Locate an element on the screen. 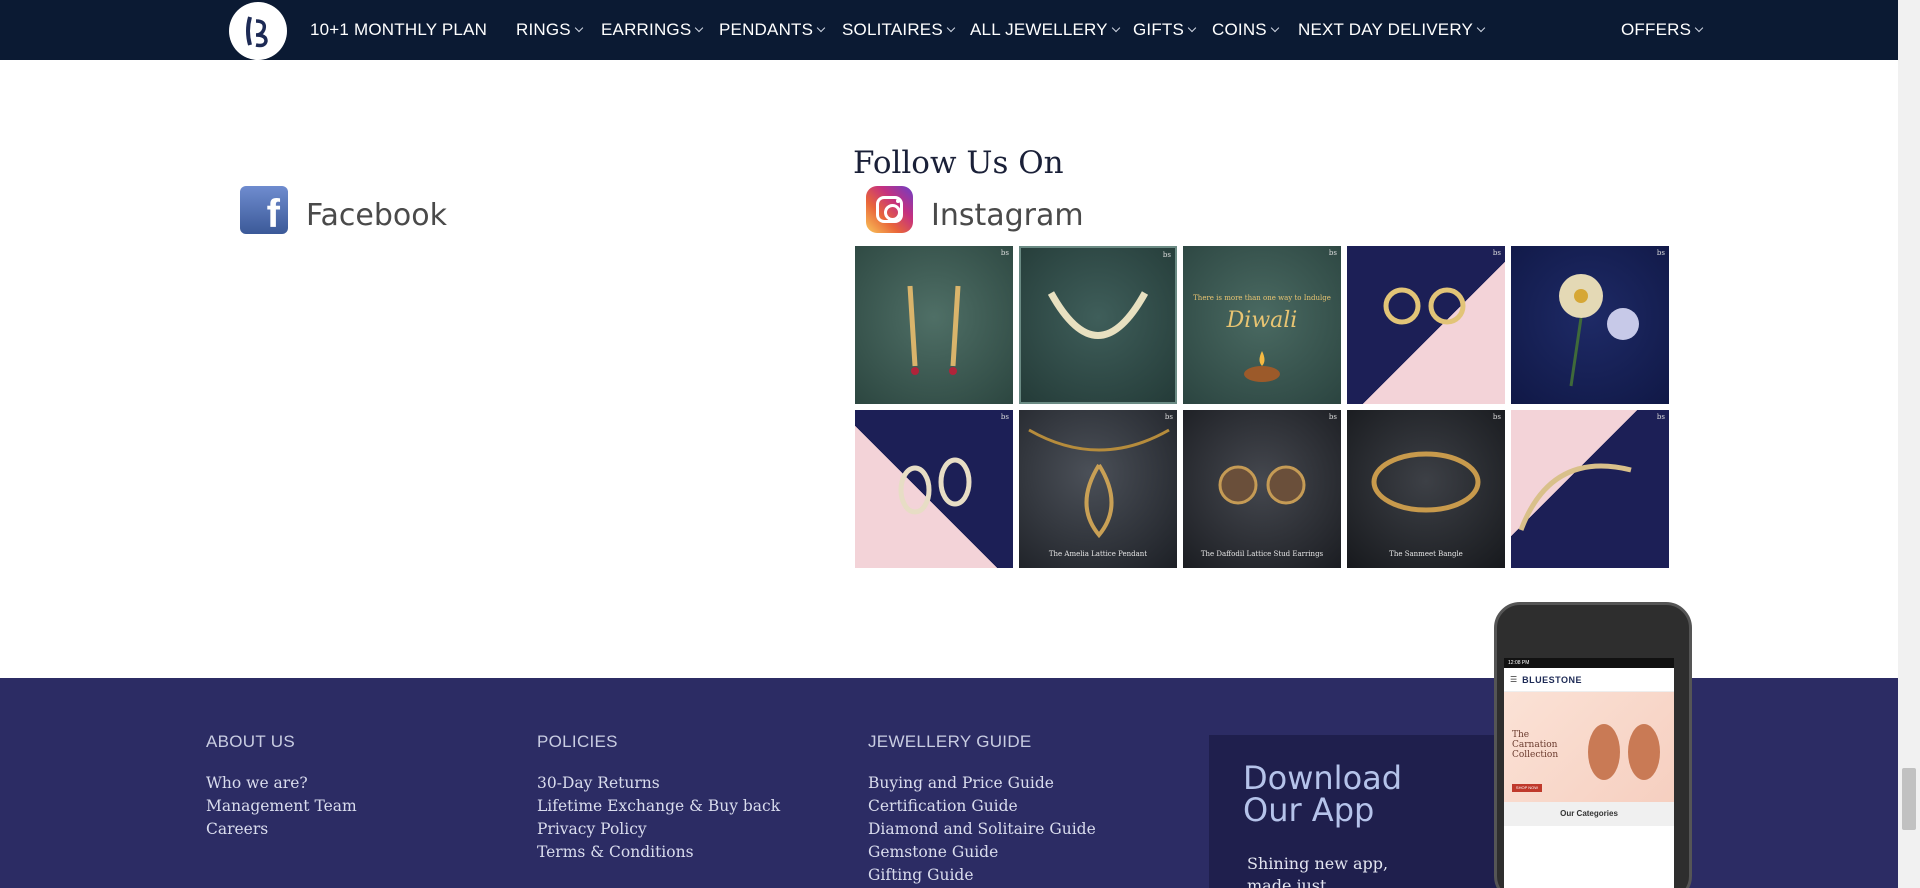 Image resolution: width=1920 pixels, height=888 pixels. nav-item: OFFERS is located at coordinates (1662, 30).